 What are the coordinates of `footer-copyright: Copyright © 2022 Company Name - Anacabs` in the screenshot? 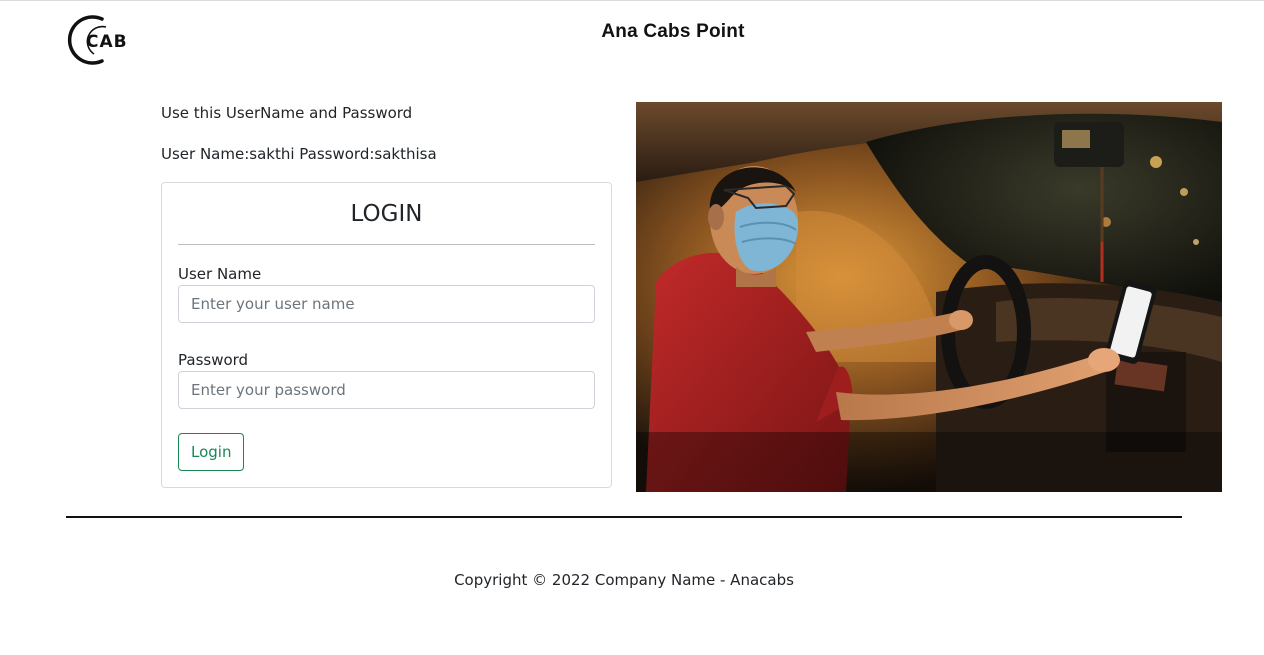 It's located at (624, 580).